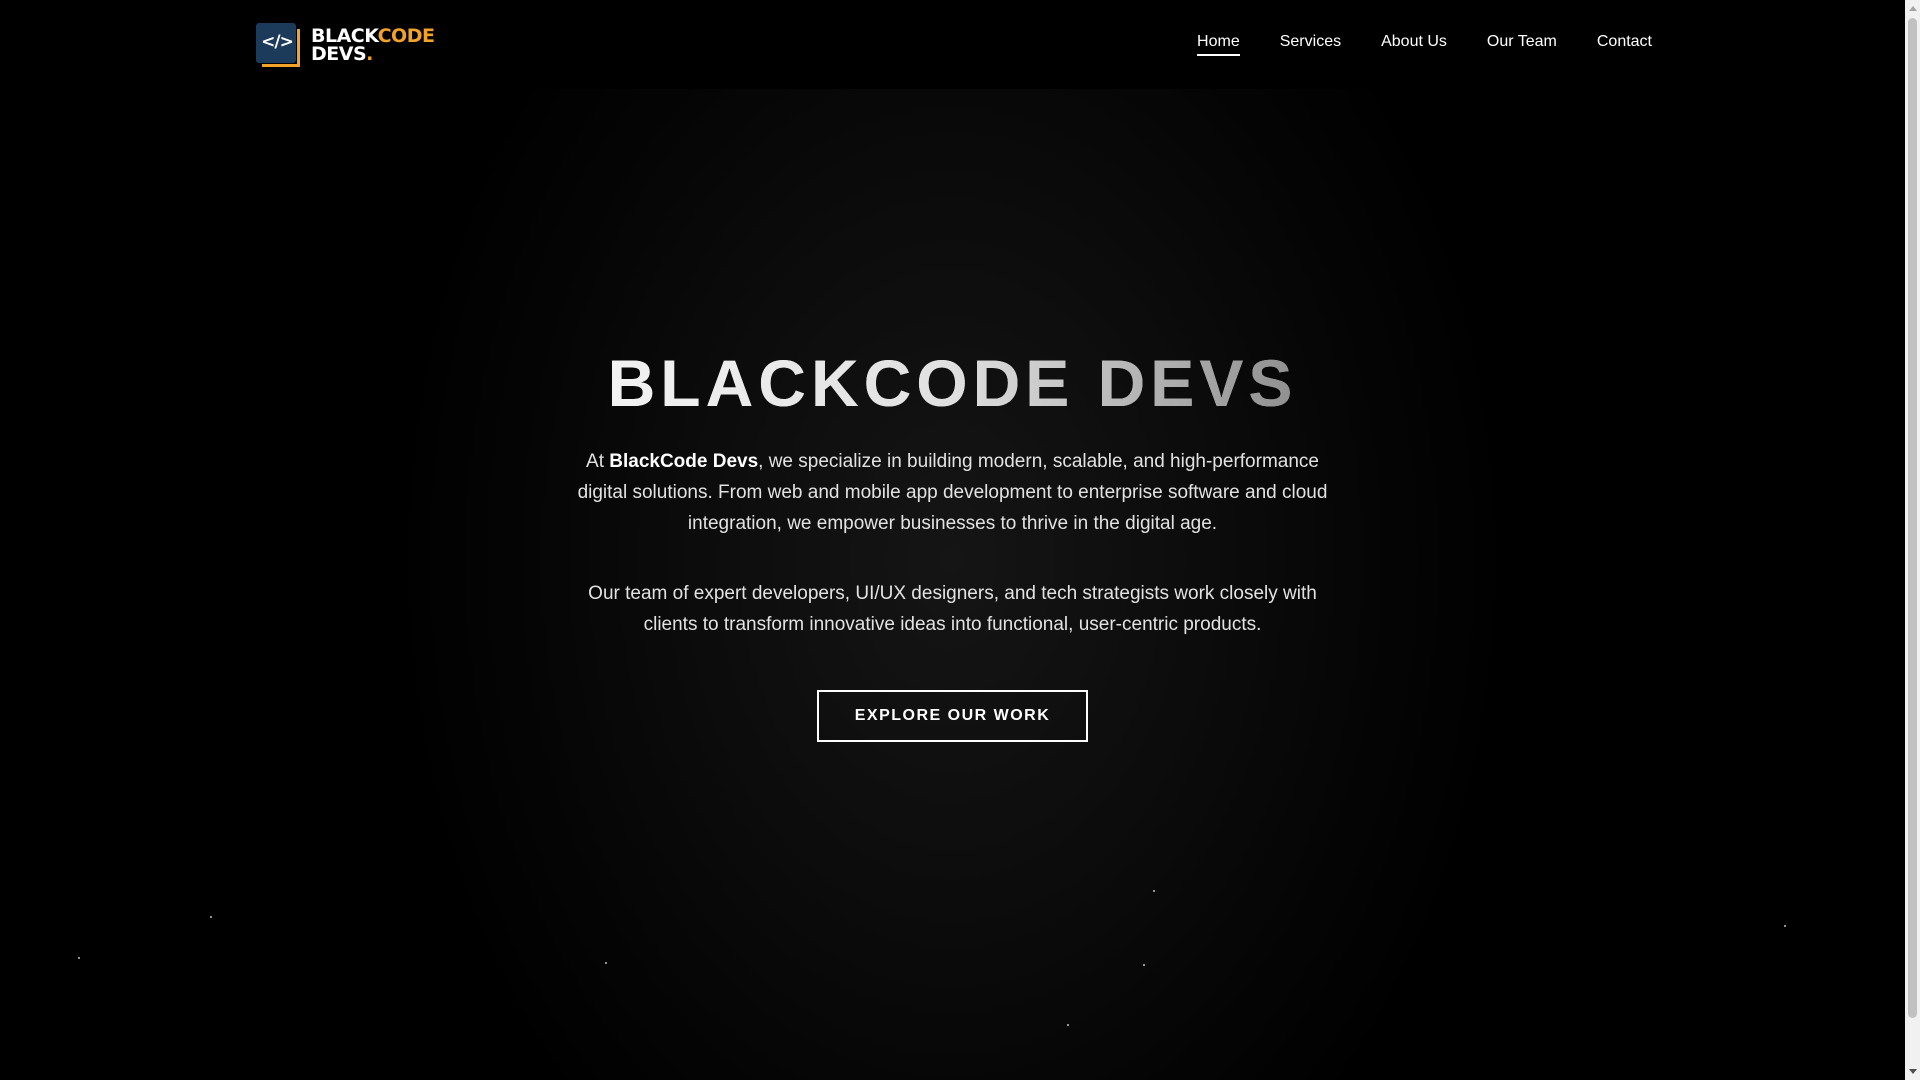  Describe the element at coordinates (1218, 44) in the screenshot. I see `nav-home: Home` at that location.